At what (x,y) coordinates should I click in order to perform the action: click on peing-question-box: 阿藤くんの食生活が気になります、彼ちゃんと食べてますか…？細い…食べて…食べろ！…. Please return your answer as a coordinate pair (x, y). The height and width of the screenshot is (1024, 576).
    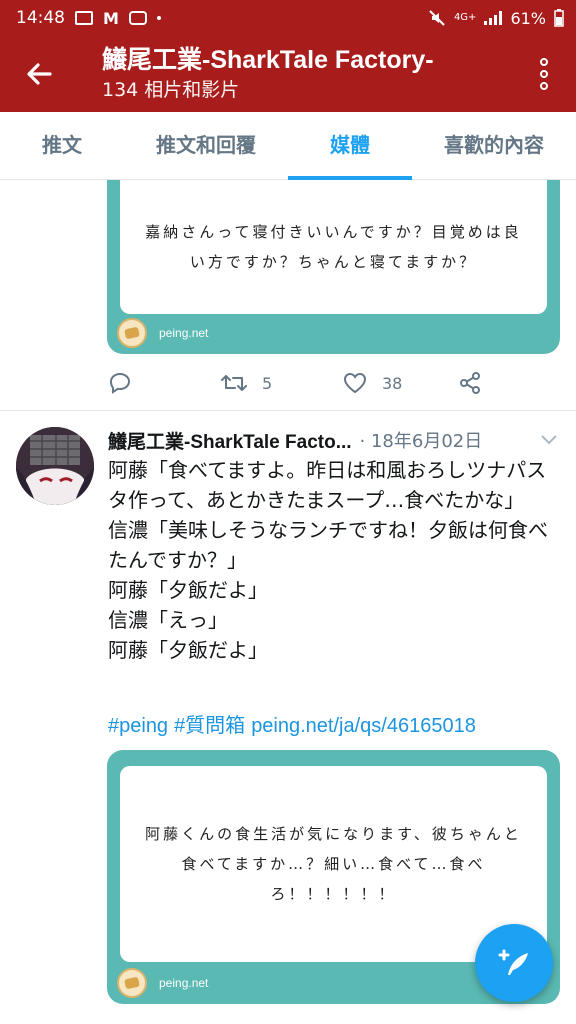
    Looking at the image, I should click on (333, 864).